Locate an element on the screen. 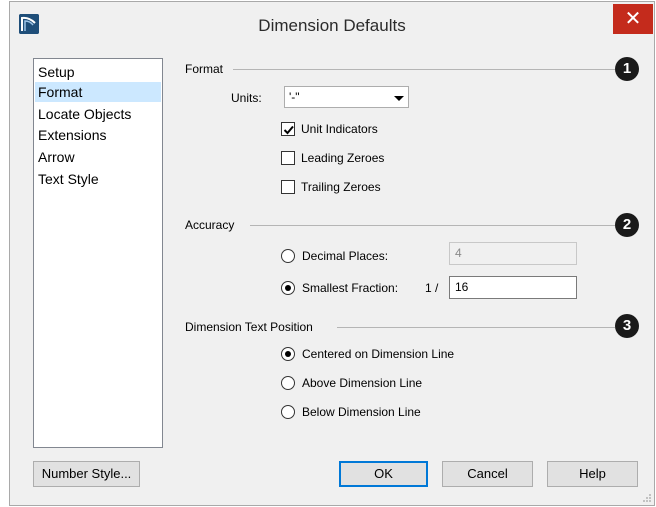 The height and width of the screenshot is (507, 656). units-label: Units: is located at coordinates (246, 98).